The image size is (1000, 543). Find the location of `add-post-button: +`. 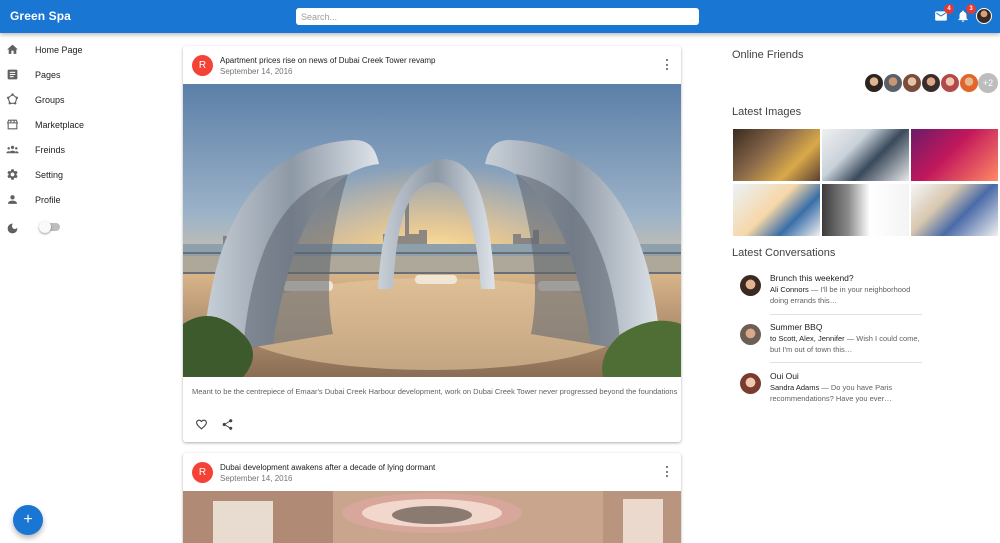

add-post-button: + is located at coordinates (28, 520).